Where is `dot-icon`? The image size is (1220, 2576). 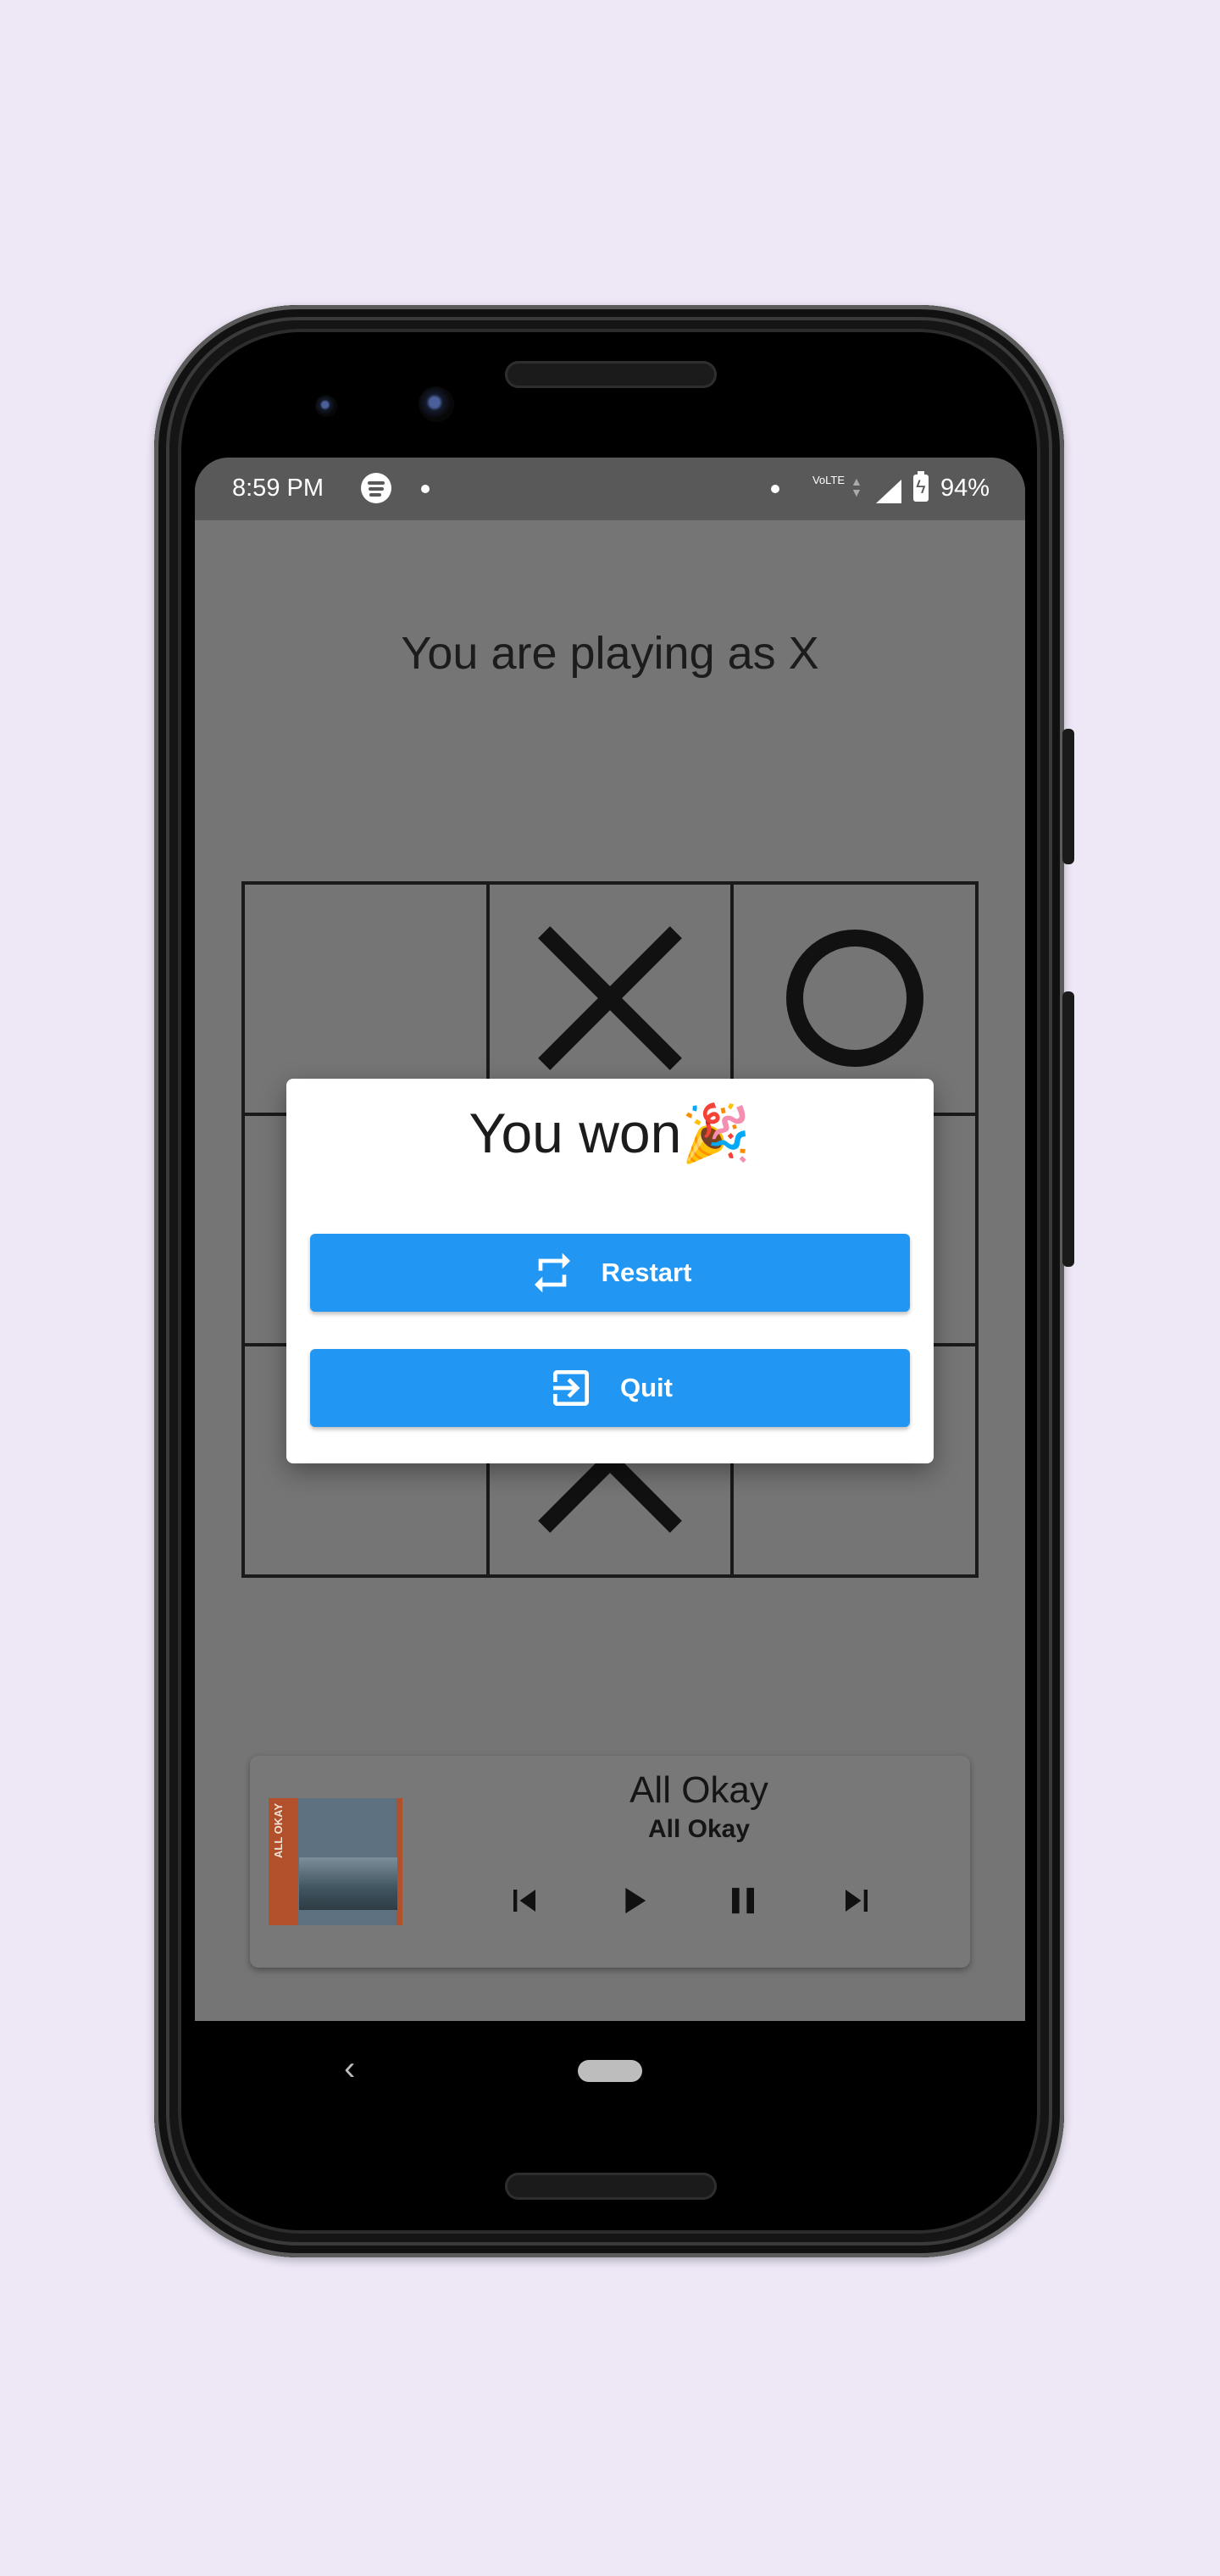
dot-icon is located at coordinates (775, 489).